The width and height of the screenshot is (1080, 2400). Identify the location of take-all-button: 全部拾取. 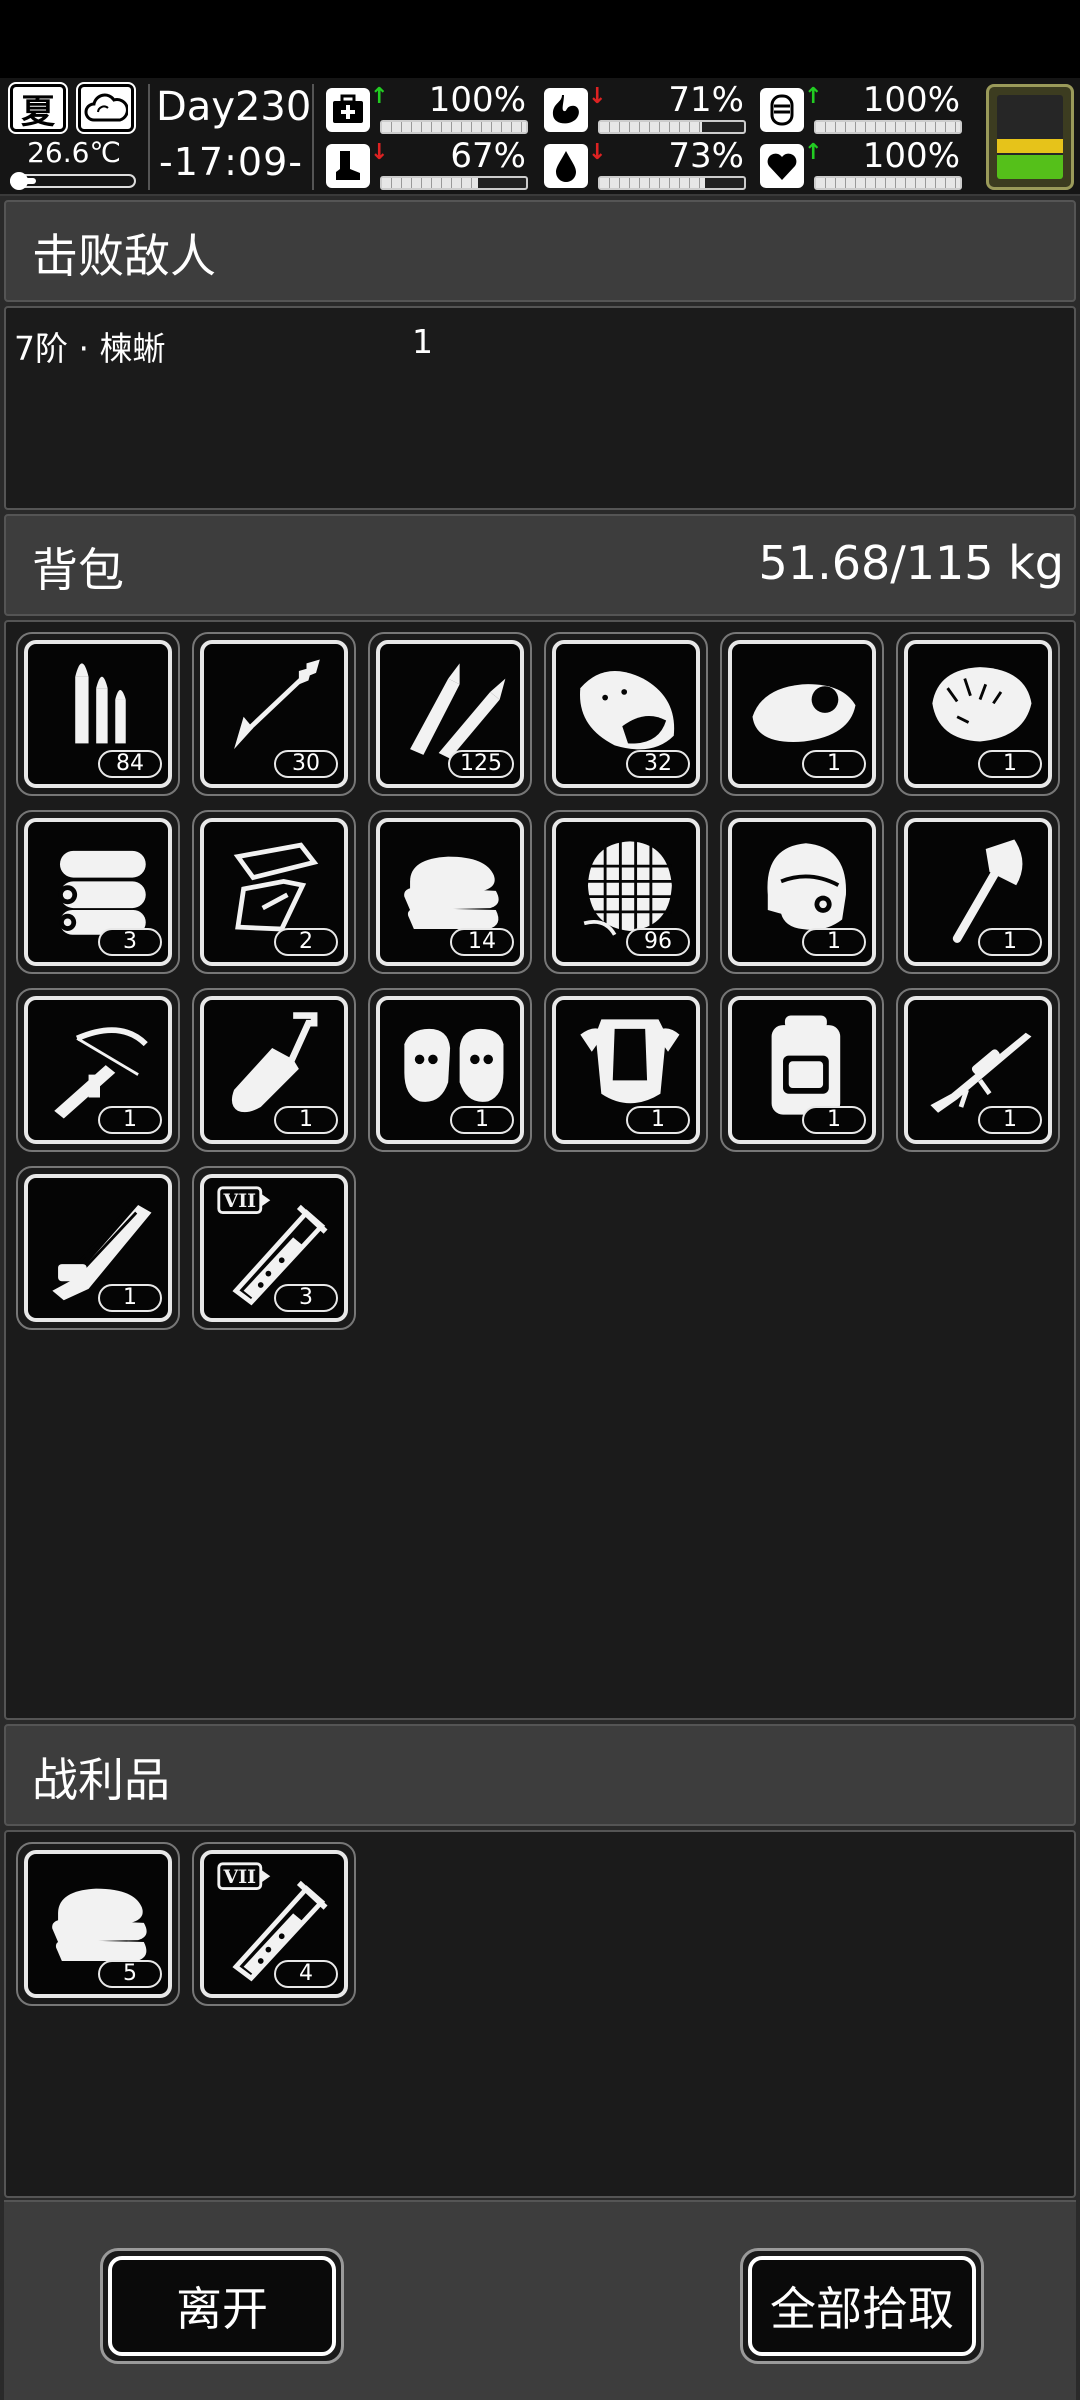
(862, 2306).